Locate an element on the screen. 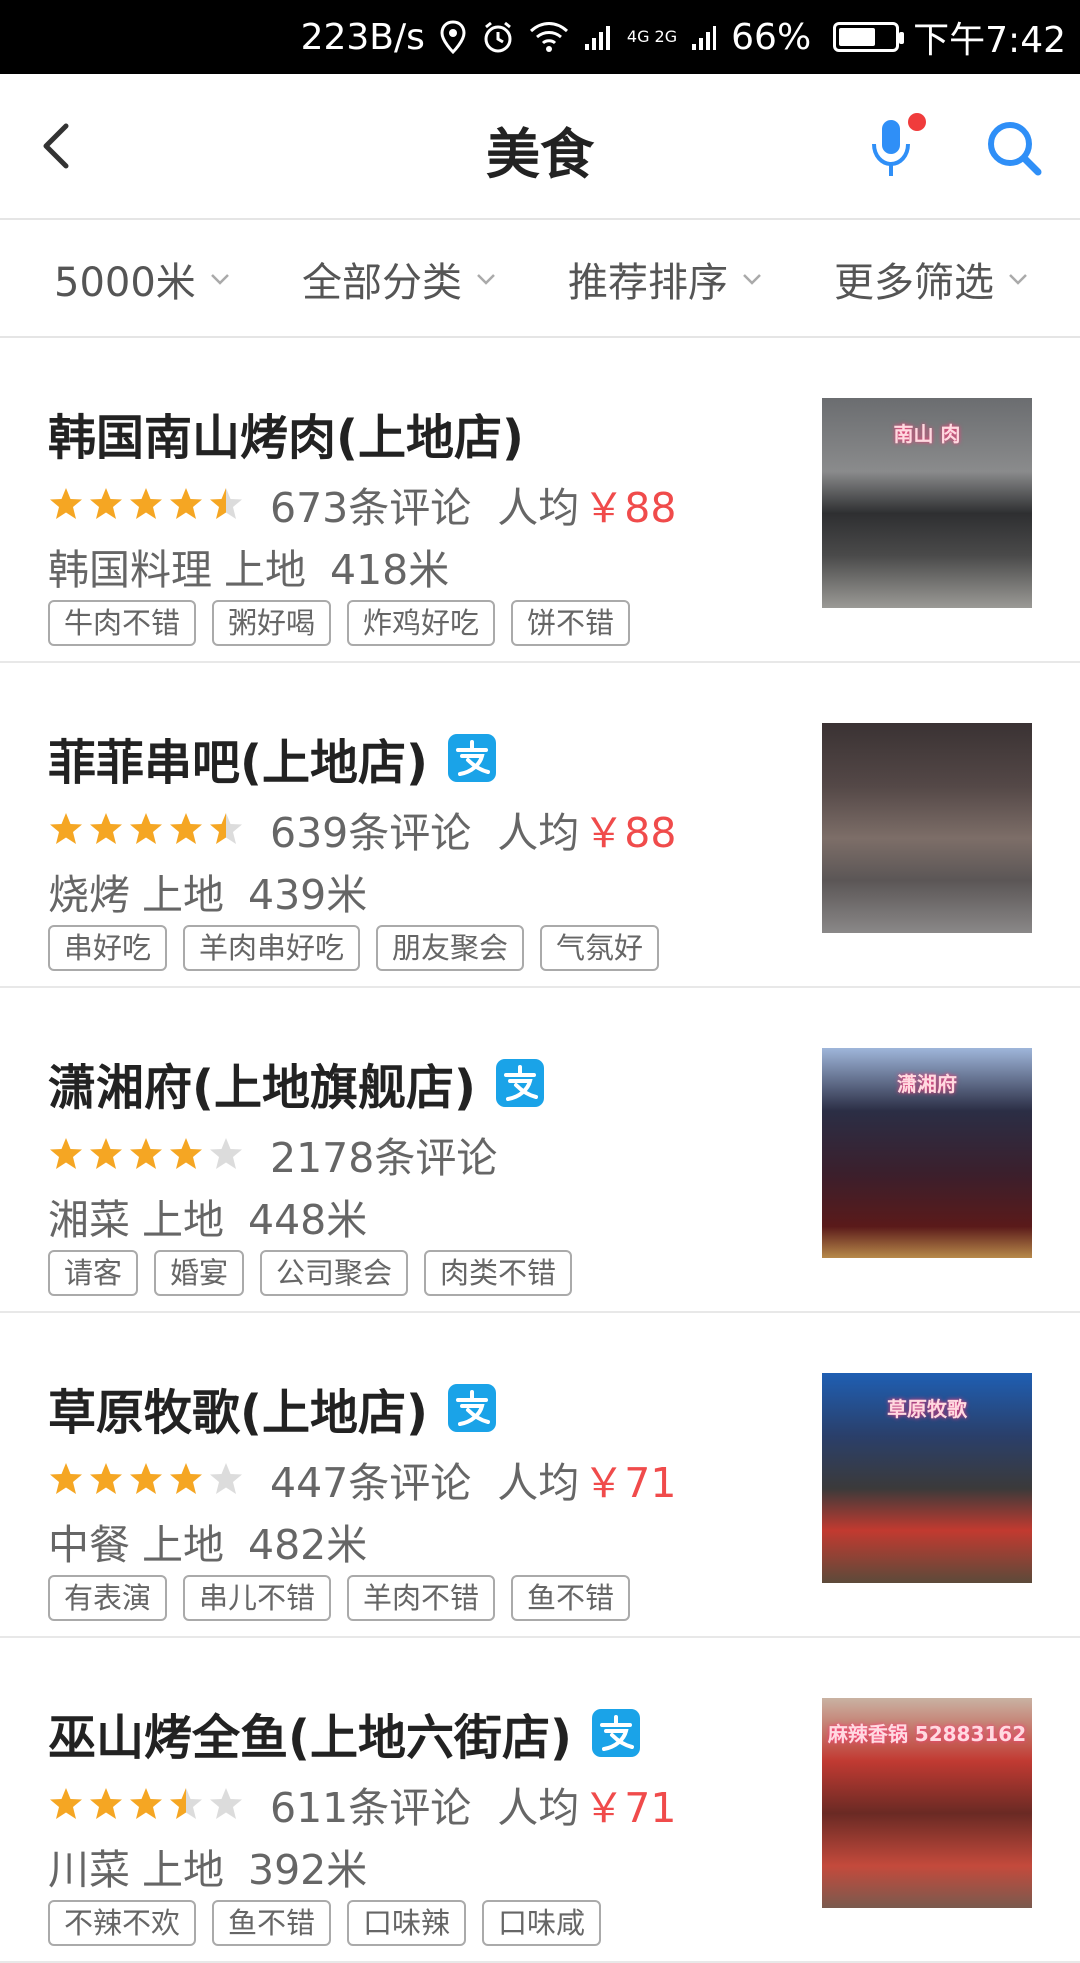  notification-dot is located at coordinates (917, 122).